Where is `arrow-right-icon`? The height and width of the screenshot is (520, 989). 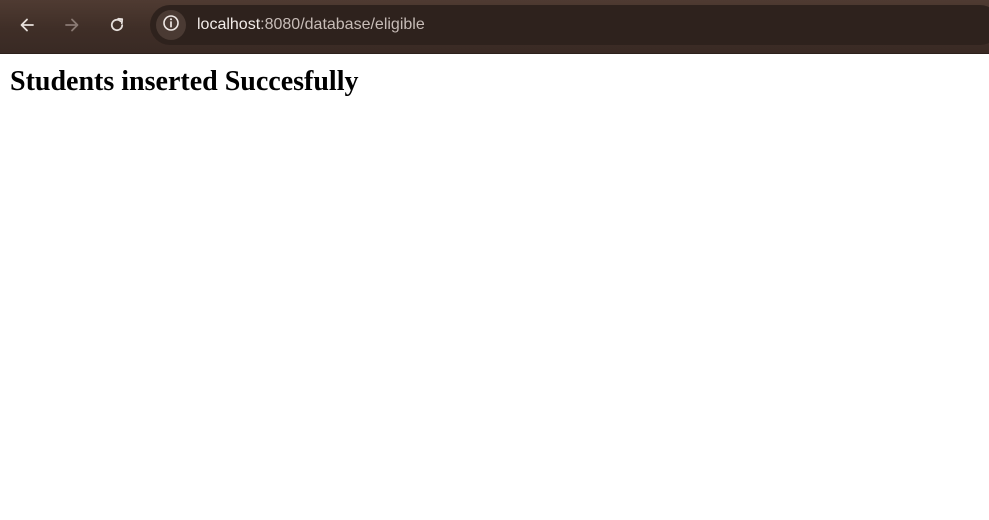 arrow-right-icon is located at coordinates (72, 25).